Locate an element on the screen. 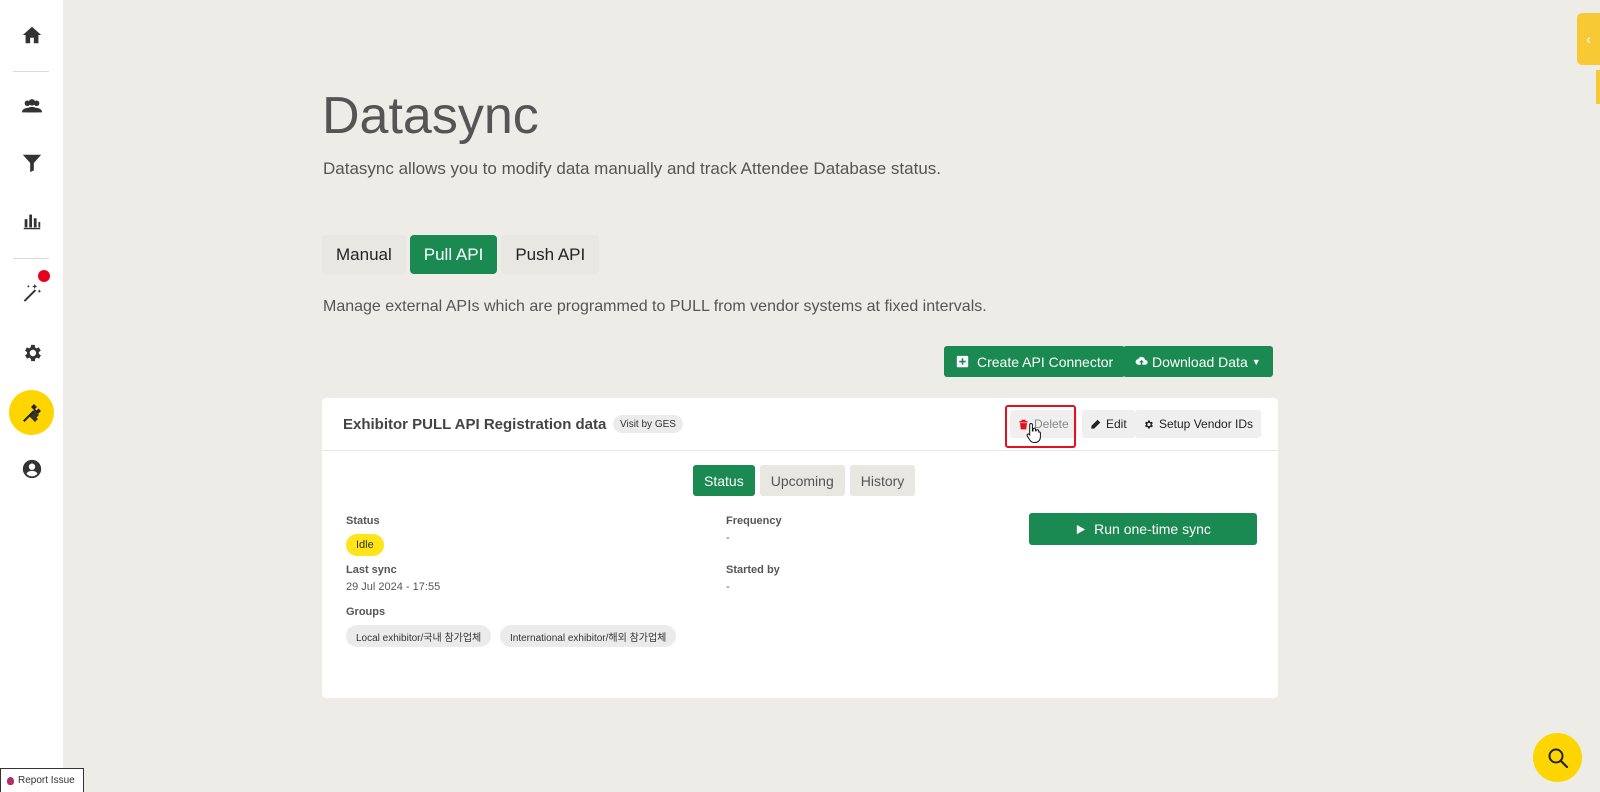  datasync-tabs: Manual Pull API Push API is located at coordinates (461, 254).